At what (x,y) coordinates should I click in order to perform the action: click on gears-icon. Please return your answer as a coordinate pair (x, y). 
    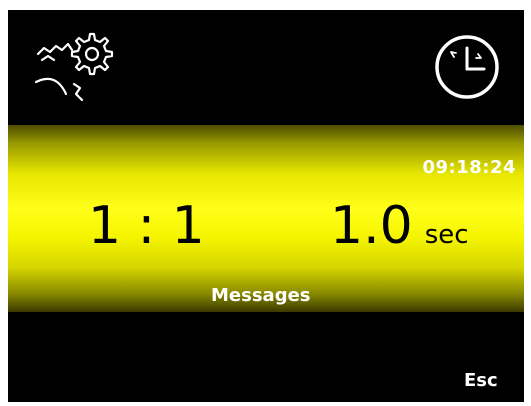
    Looking at the image, I should click on (75, 64).